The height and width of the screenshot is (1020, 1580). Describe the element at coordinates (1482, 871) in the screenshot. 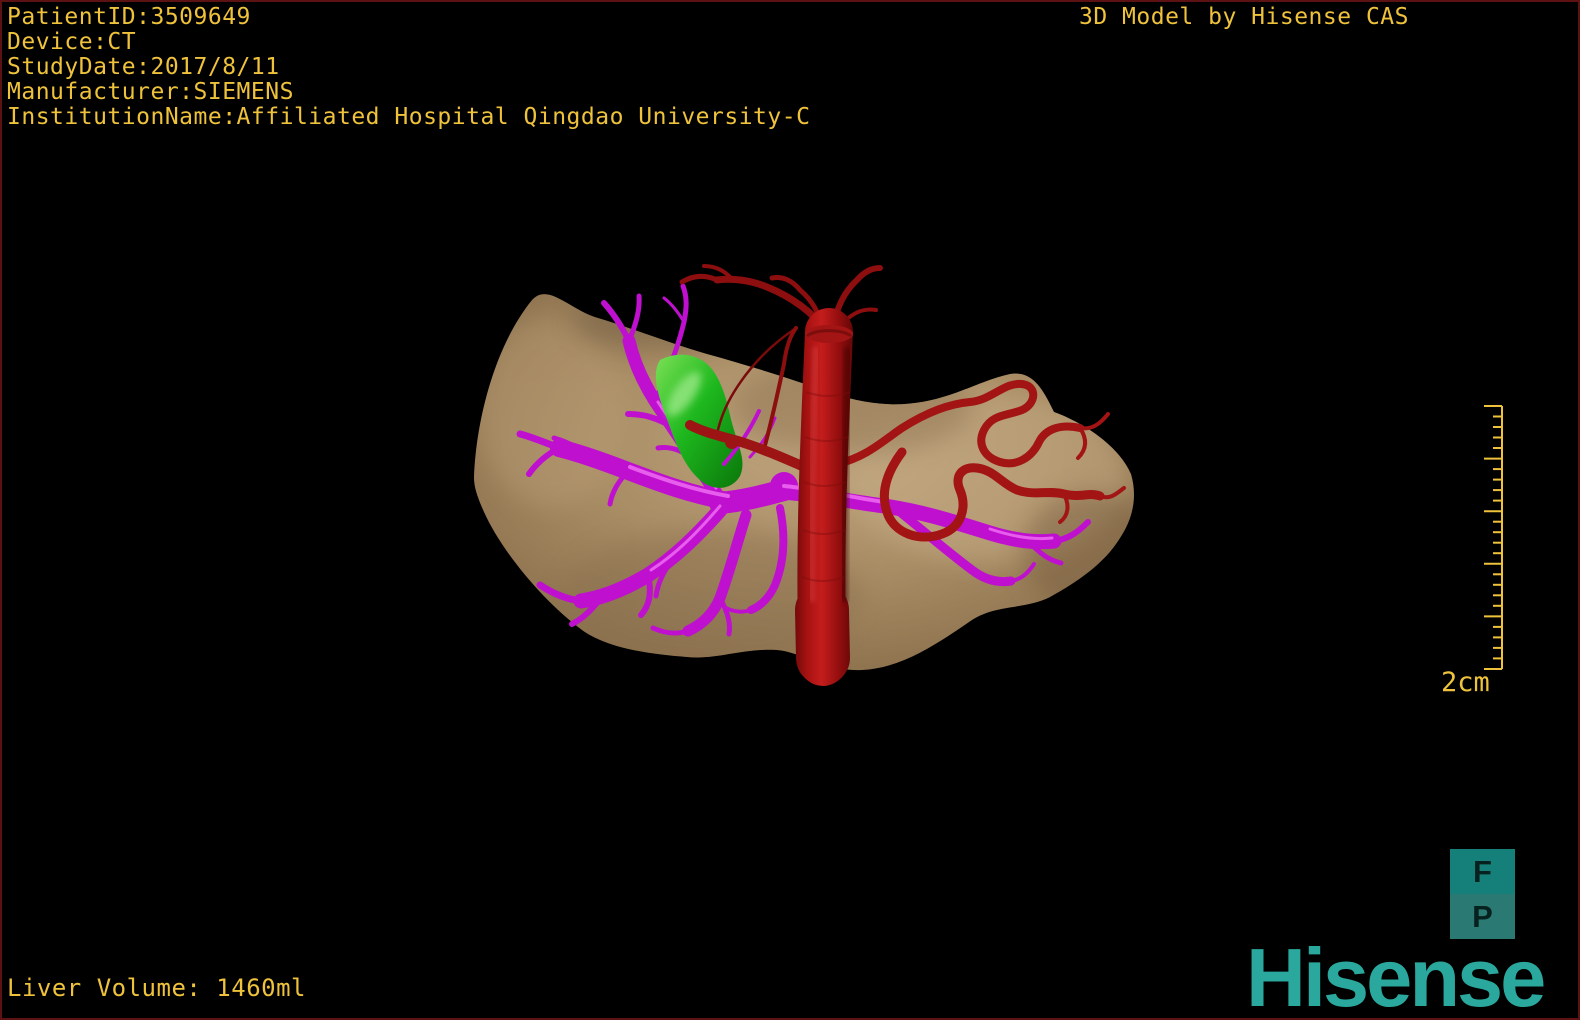

I see `front-view-button: F` at that location.